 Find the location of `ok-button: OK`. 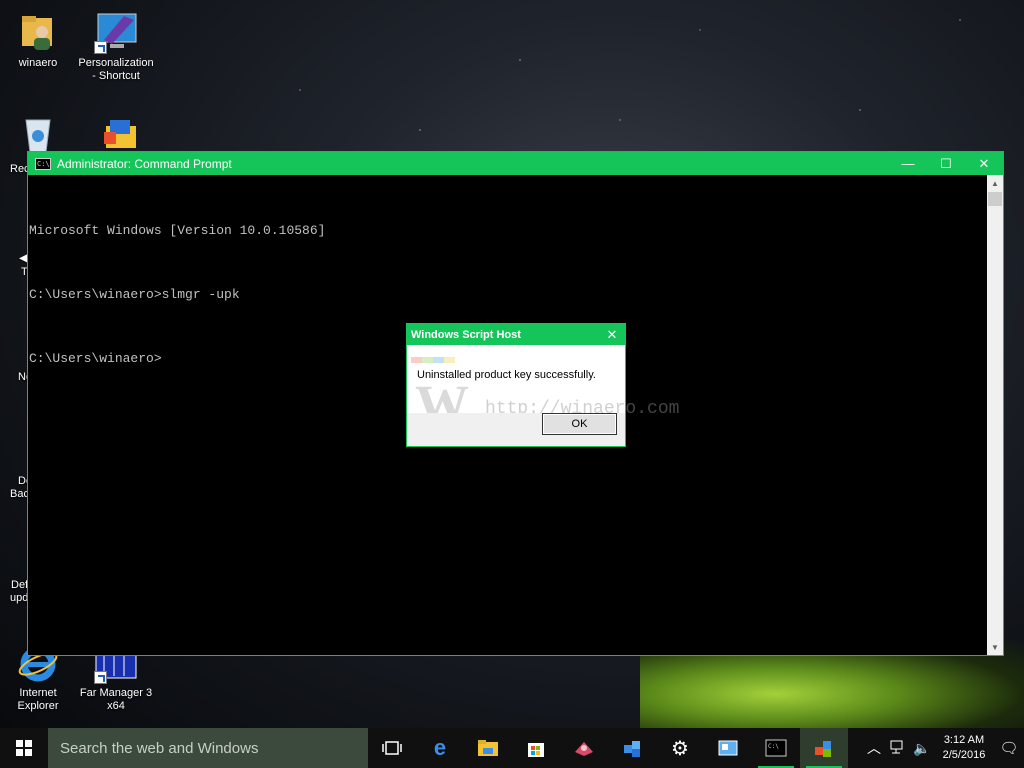

ok-button: OK is located at coordinates (579, 424).